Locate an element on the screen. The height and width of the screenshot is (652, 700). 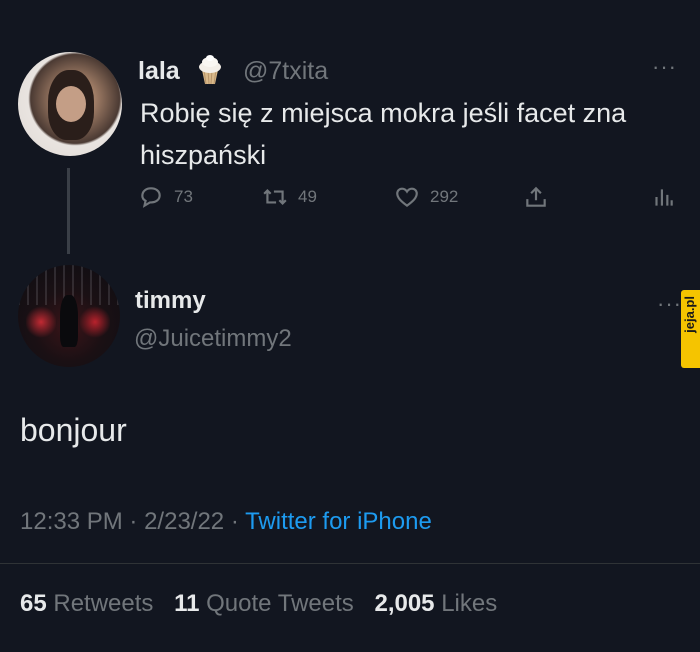
quotes-label: Quote Tweets is located at coordinates (280, 603).